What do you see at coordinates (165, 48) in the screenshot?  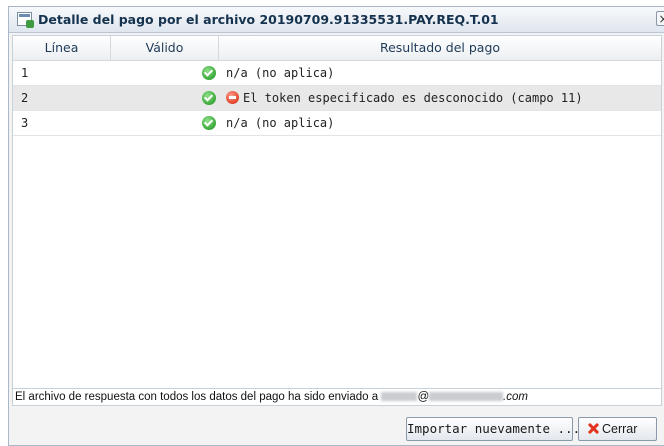 I see `column-header-valid: Válido` at bounding box center [165, 48].